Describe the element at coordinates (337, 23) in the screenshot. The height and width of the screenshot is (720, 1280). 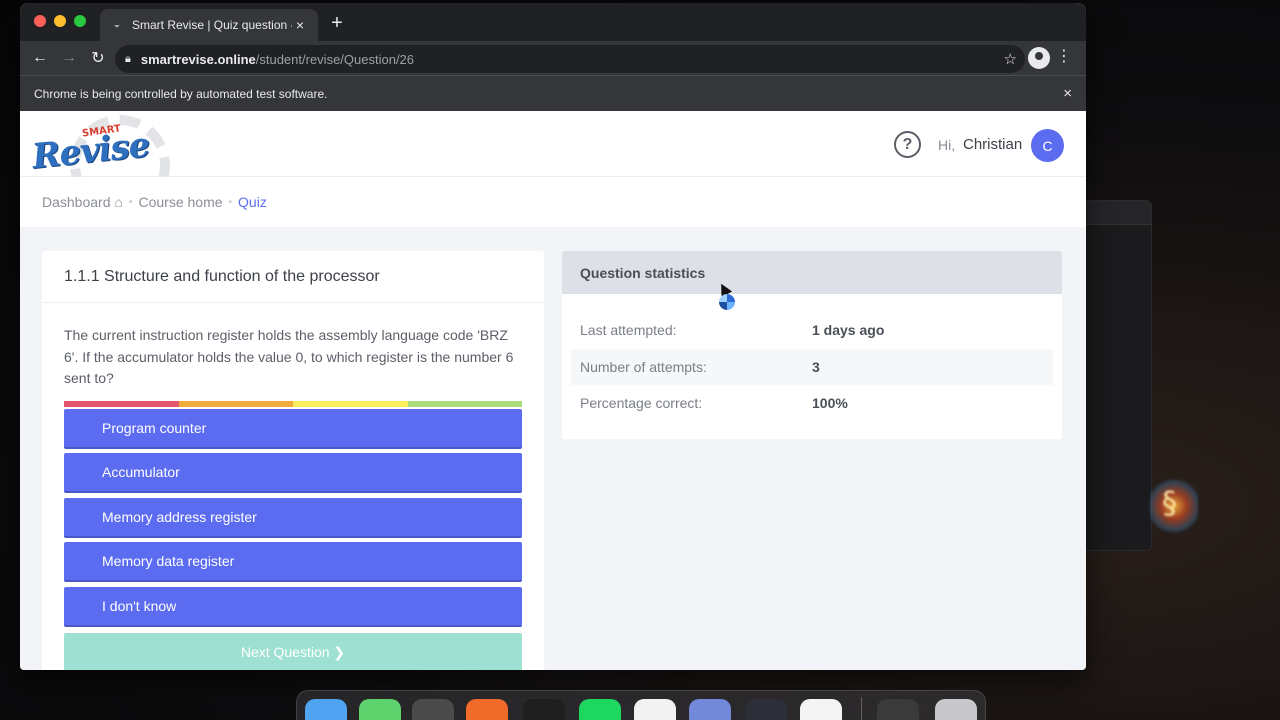
I see `new-tab-icon: +` at that location.